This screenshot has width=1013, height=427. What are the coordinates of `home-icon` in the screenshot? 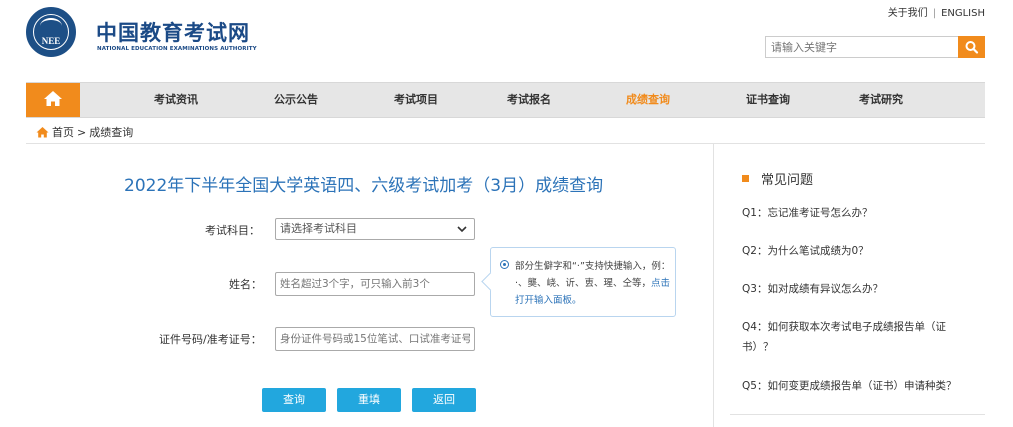 It's located at (53, 98).